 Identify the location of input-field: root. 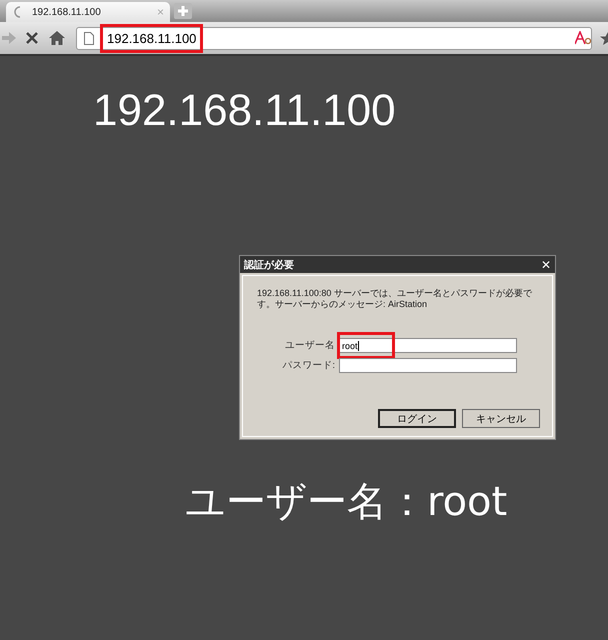
(428, 345).